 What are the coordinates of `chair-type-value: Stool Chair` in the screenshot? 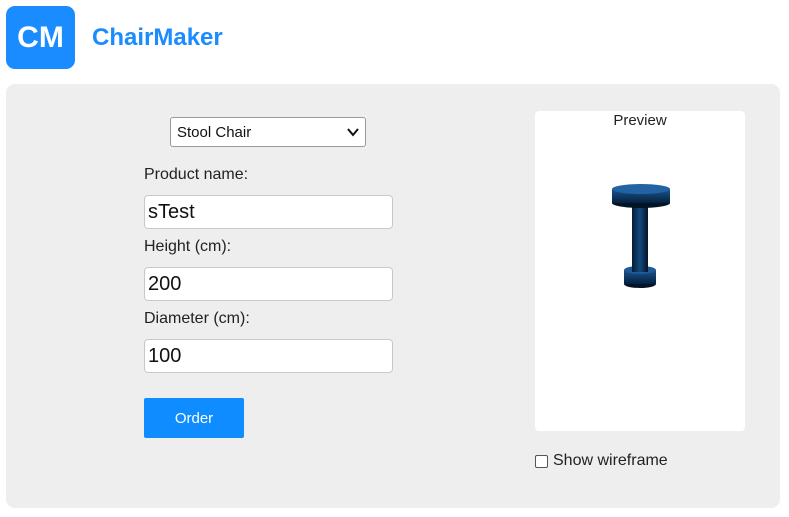 It's located at (214, 132).